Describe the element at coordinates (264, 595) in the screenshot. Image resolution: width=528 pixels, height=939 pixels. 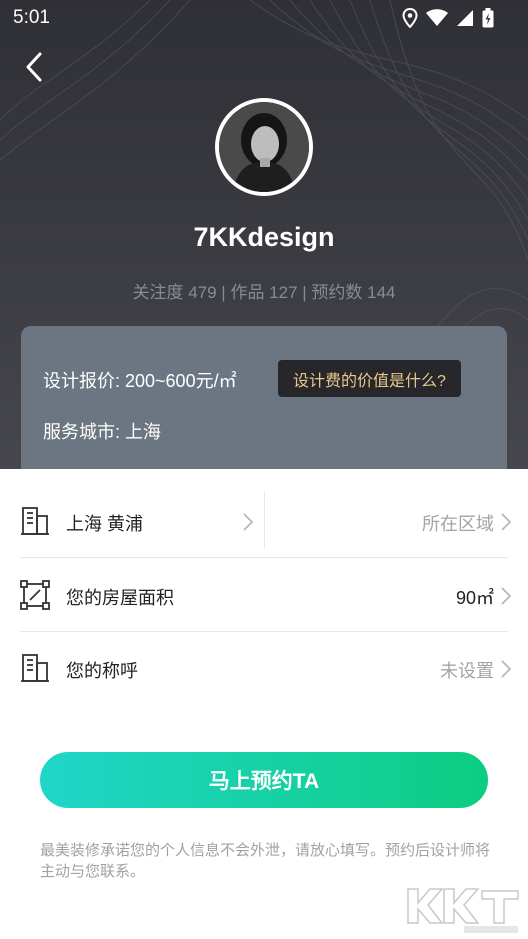
I see `row-house-size: 您的房屋面积 90㎡` at that location.